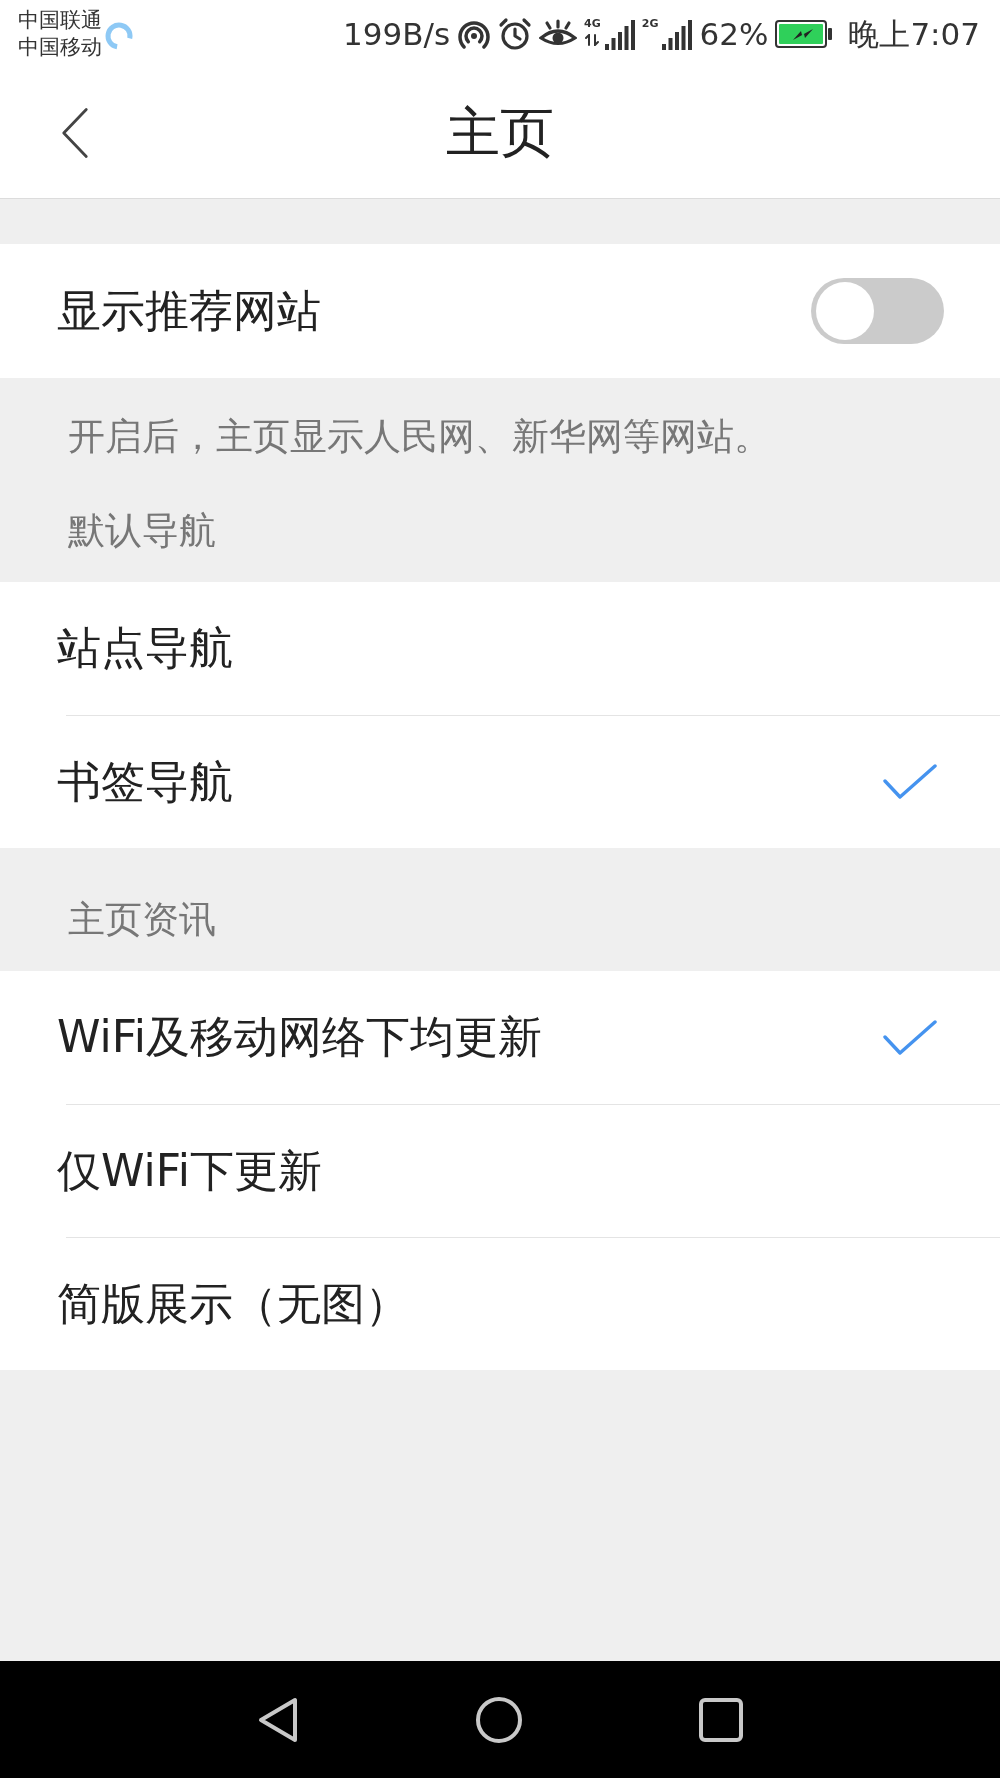 The width and height of the screenshot is (1000, 1778). I want to click on square-icon, so click(721, 1719).